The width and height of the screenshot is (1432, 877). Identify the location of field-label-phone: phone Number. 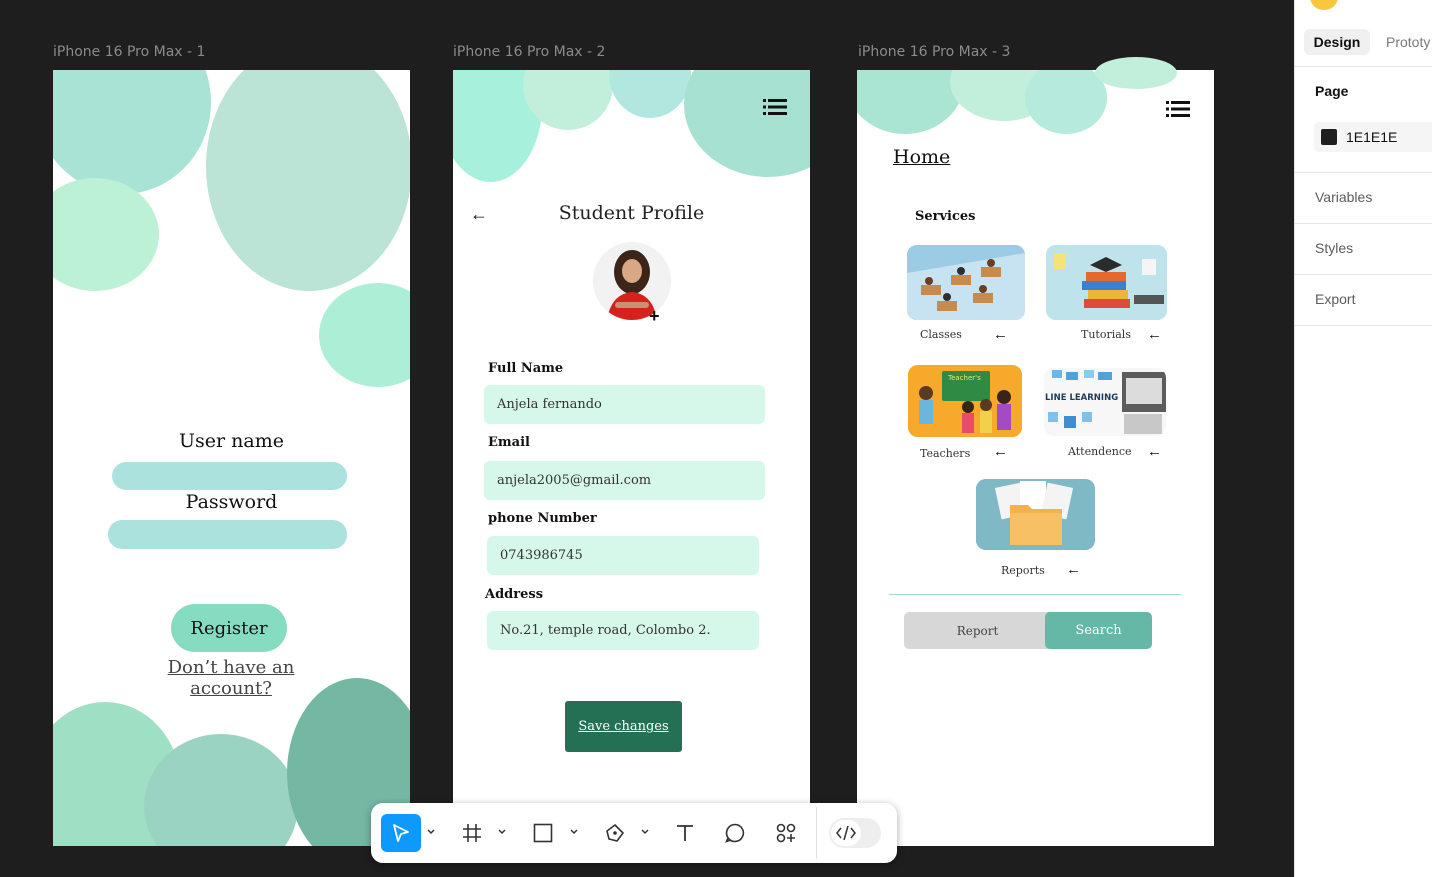
(542, 518).